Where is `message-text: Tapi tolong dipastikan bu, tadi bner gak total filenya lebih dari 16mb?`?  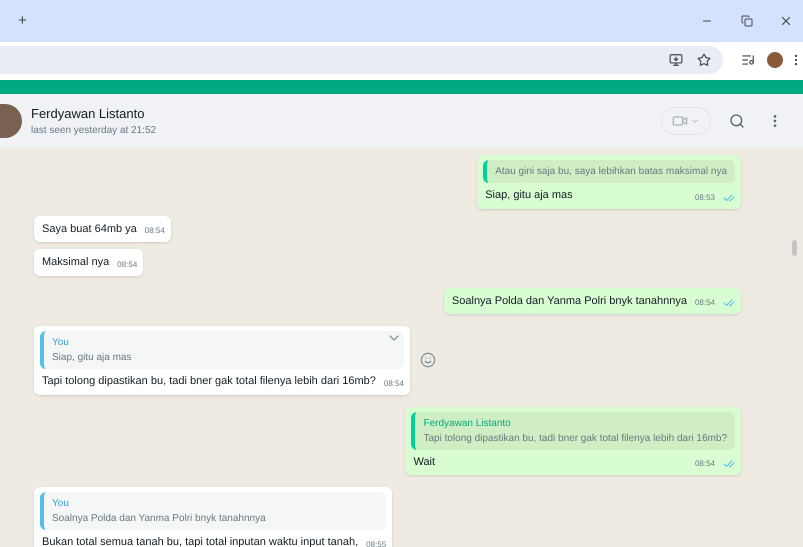
message-text: Tapi tolong dipastikan bu, tadi bner gak total filenya lebih dari 16mb? is located at coordinates (208, 381).